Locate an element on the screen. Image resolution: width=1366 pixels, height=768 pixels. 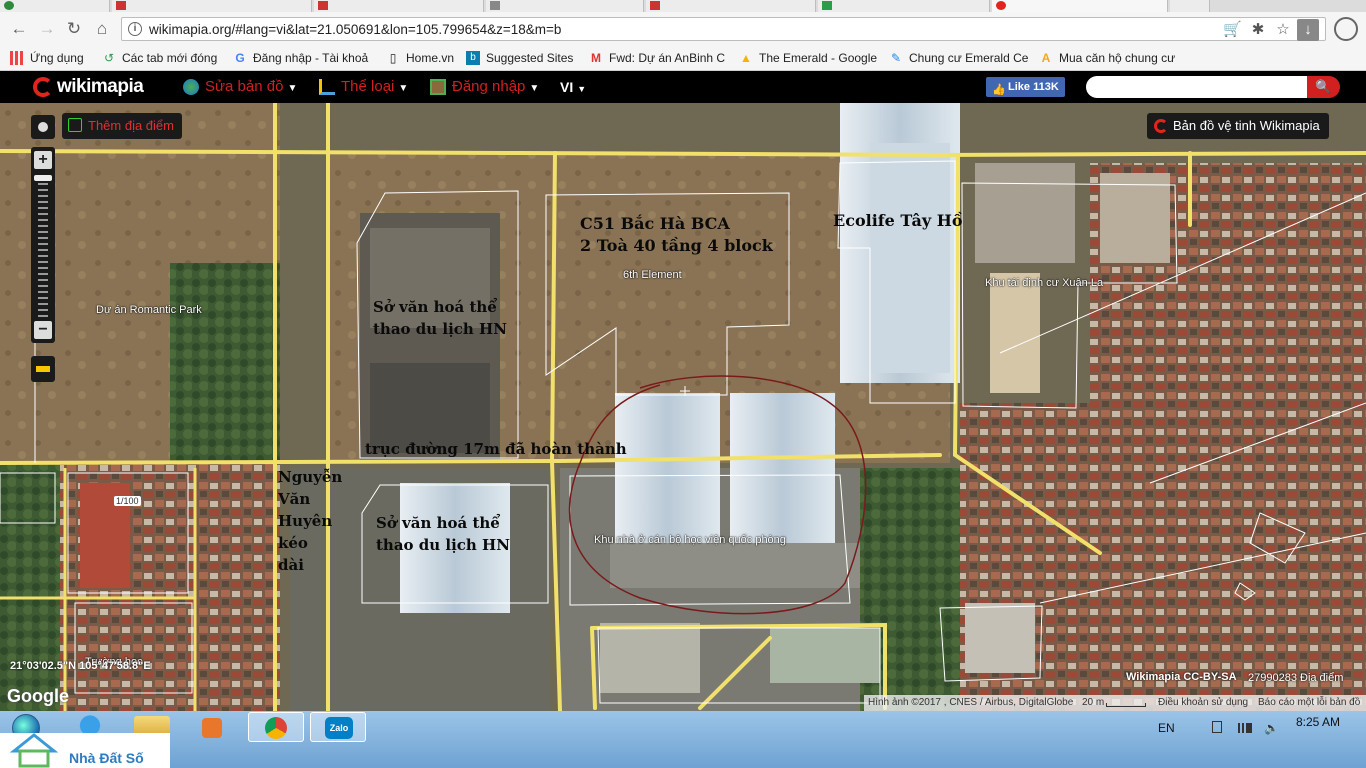
watermark-text: Nhà Đất Số is located at coordinates (106, 758).